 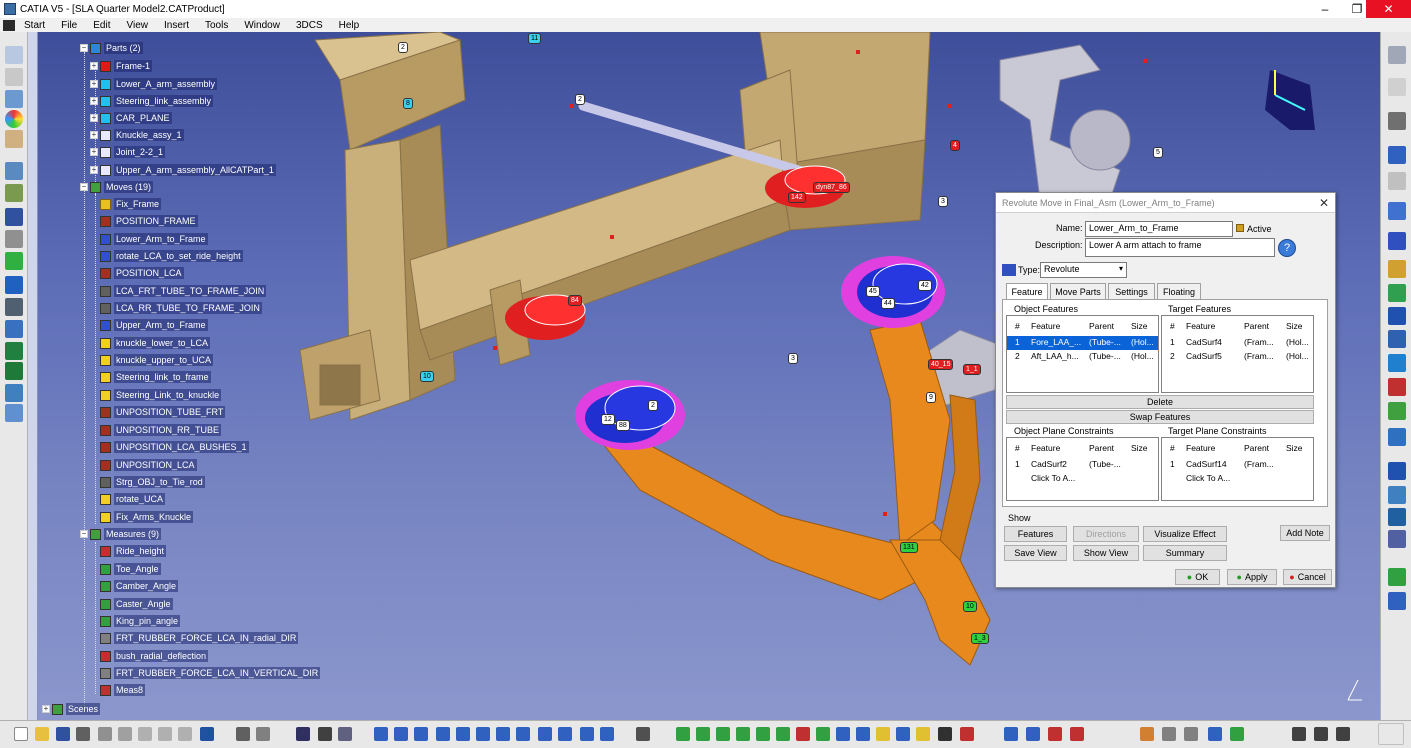 What do you see at coordinates (1169, 734) in the screenshot?
I see `gear-icon` at bounding box center [1169, 734].